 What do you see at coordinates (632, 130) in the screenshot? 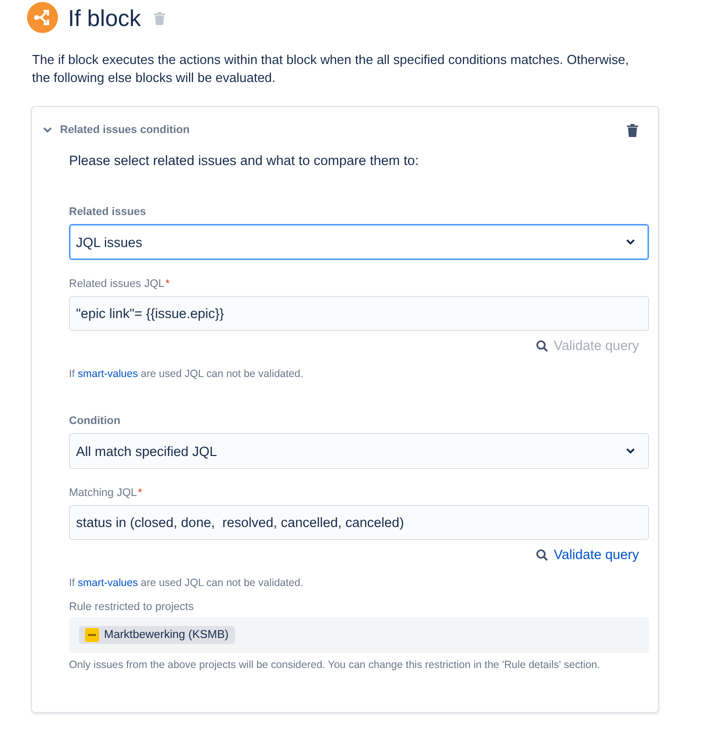
I see `trash-icon` at bounding box center [632, 130].